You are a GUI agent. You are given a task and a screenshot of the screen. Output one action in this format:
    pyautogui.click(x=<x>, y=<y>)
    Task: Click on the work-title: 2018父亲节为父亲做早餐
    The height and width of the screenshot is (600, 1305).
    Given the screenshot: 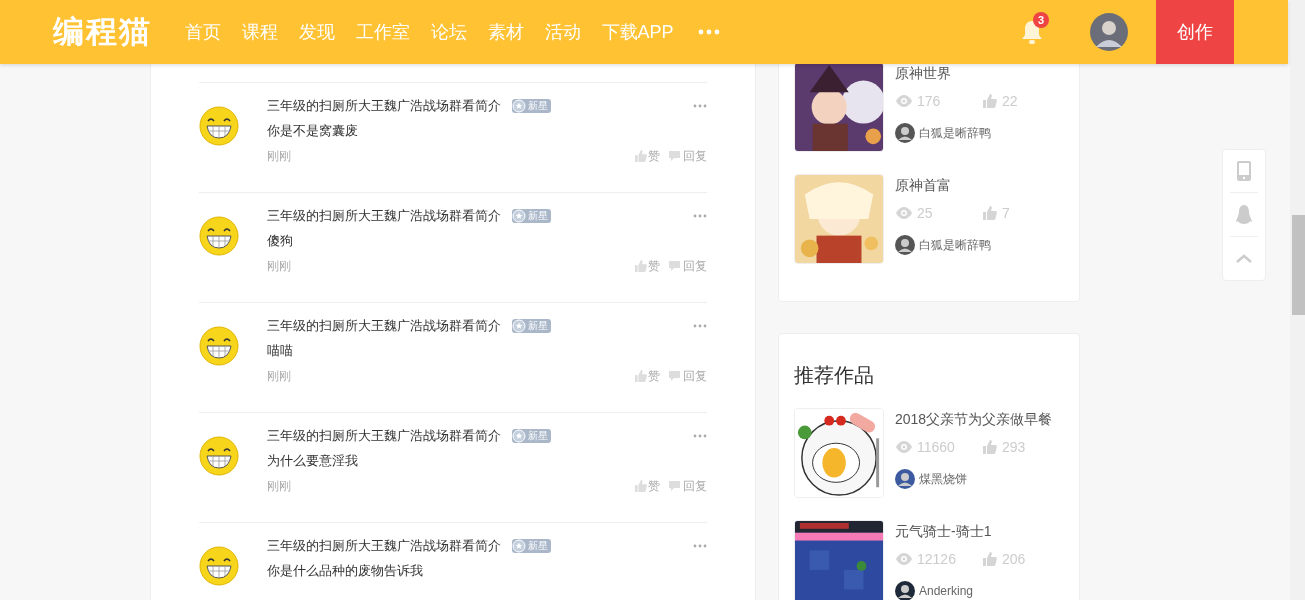 What is the action you would take?
    pyautogui.click(x=974, y=419)
    